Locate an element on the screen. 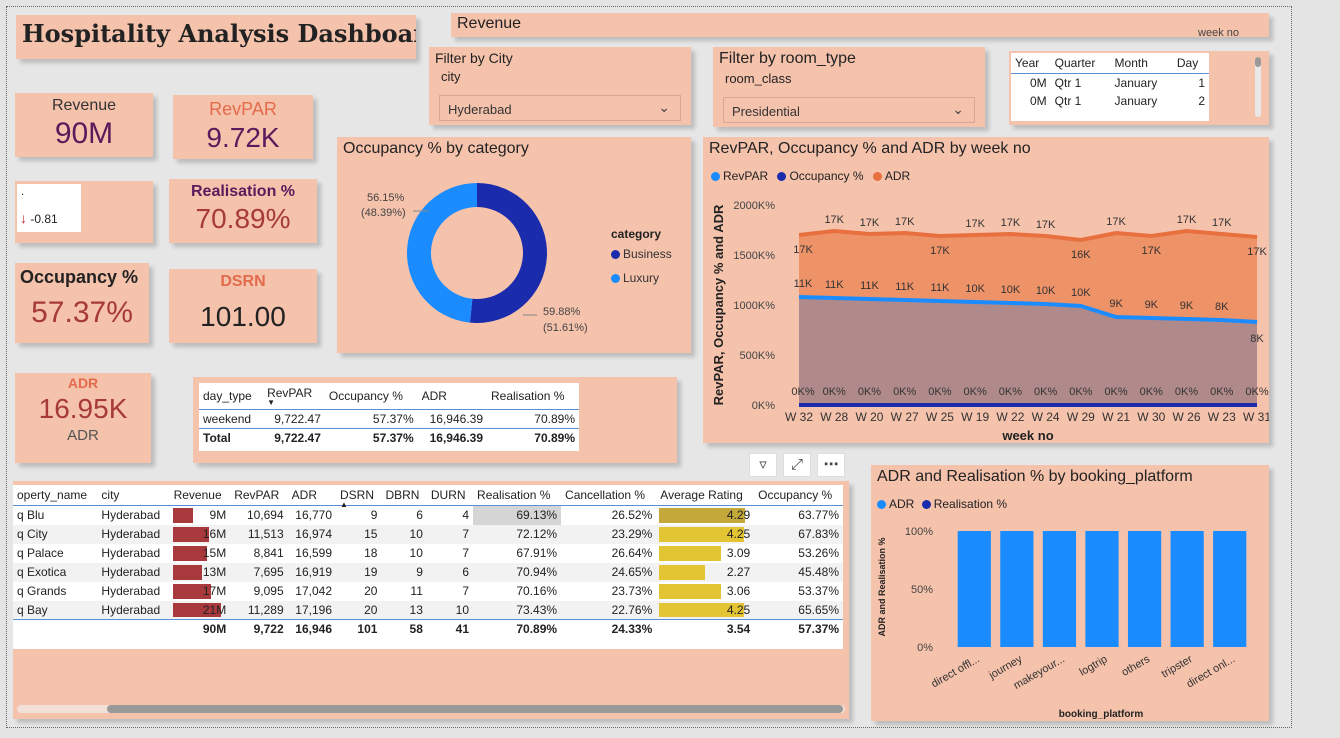  x-tick-label: W 22 is located at coordinates (1010, 417).